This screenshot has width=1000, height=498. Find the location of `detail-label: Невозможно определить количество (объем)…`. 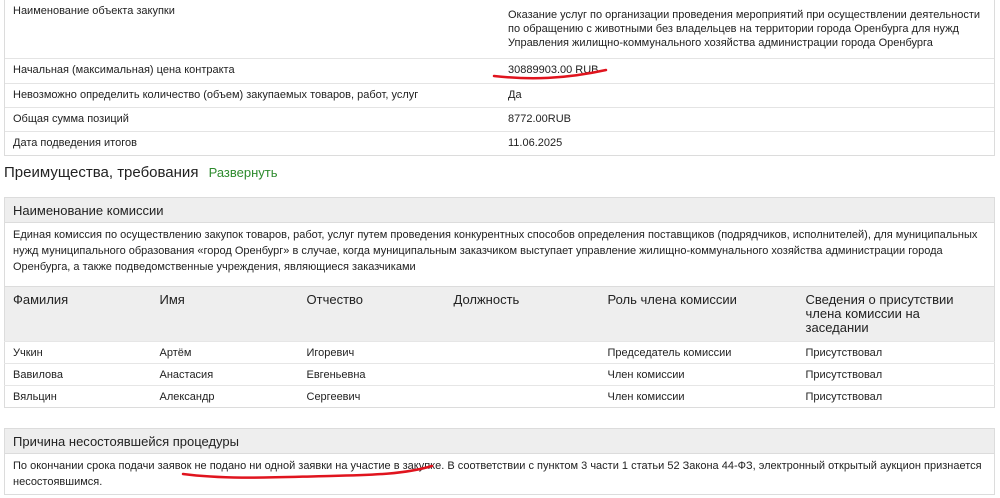

detail-label: Невозможно определить количество (объем)… is located at coordinates (216, 95).